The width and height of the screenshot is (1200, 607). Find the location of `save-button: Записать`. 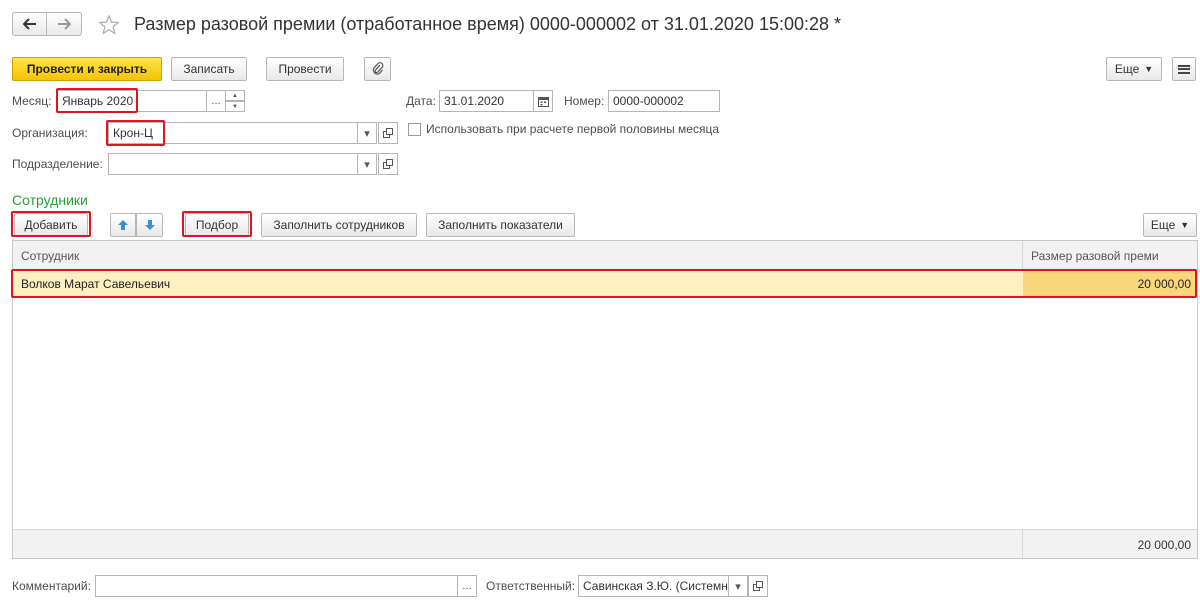

save-button: Записать is located at coordinates (209, 69).